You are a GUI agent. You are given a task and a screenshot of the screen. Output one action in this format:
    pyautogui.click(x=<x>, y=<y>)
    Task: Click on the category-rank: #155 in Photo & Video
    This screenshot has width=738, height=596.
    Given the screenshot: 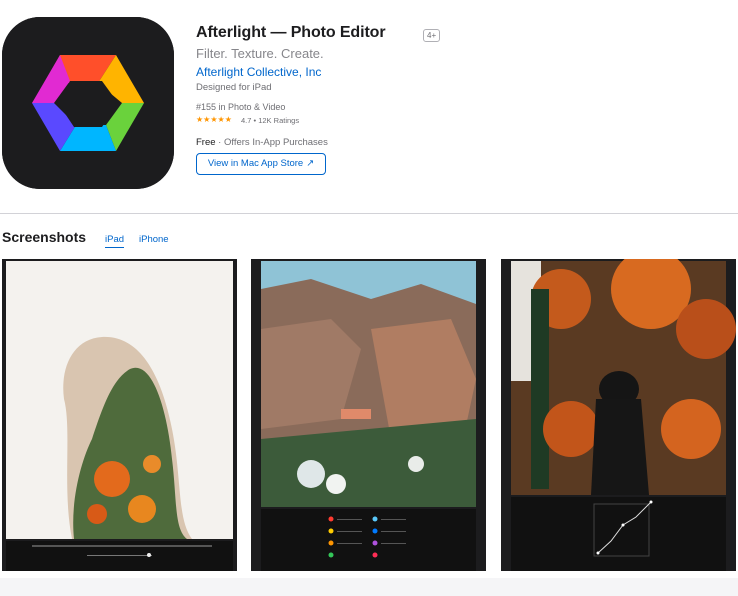 What is the action you would take?
    pyautogui.click(x=241, y=107)
    